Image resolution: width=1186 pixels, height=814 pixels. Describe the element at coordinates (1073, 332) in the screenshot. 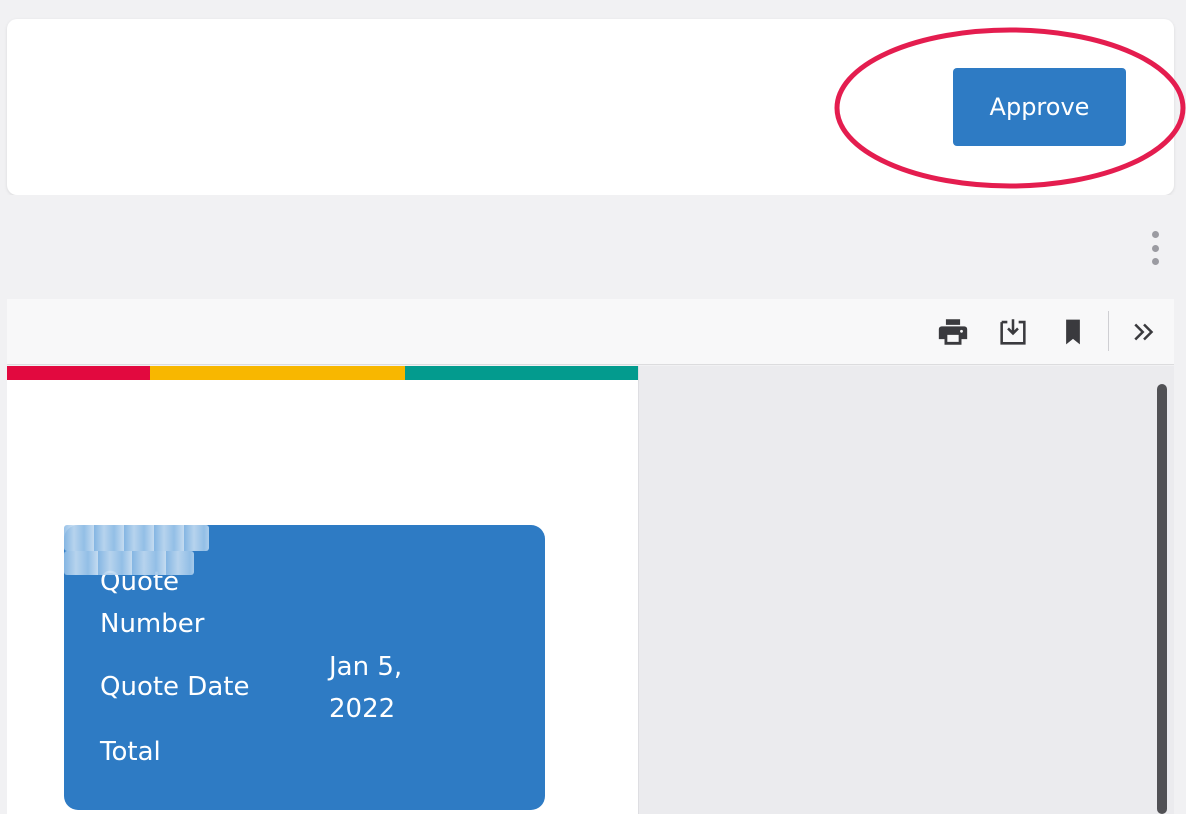

I see `bookmark-icon` at that location.